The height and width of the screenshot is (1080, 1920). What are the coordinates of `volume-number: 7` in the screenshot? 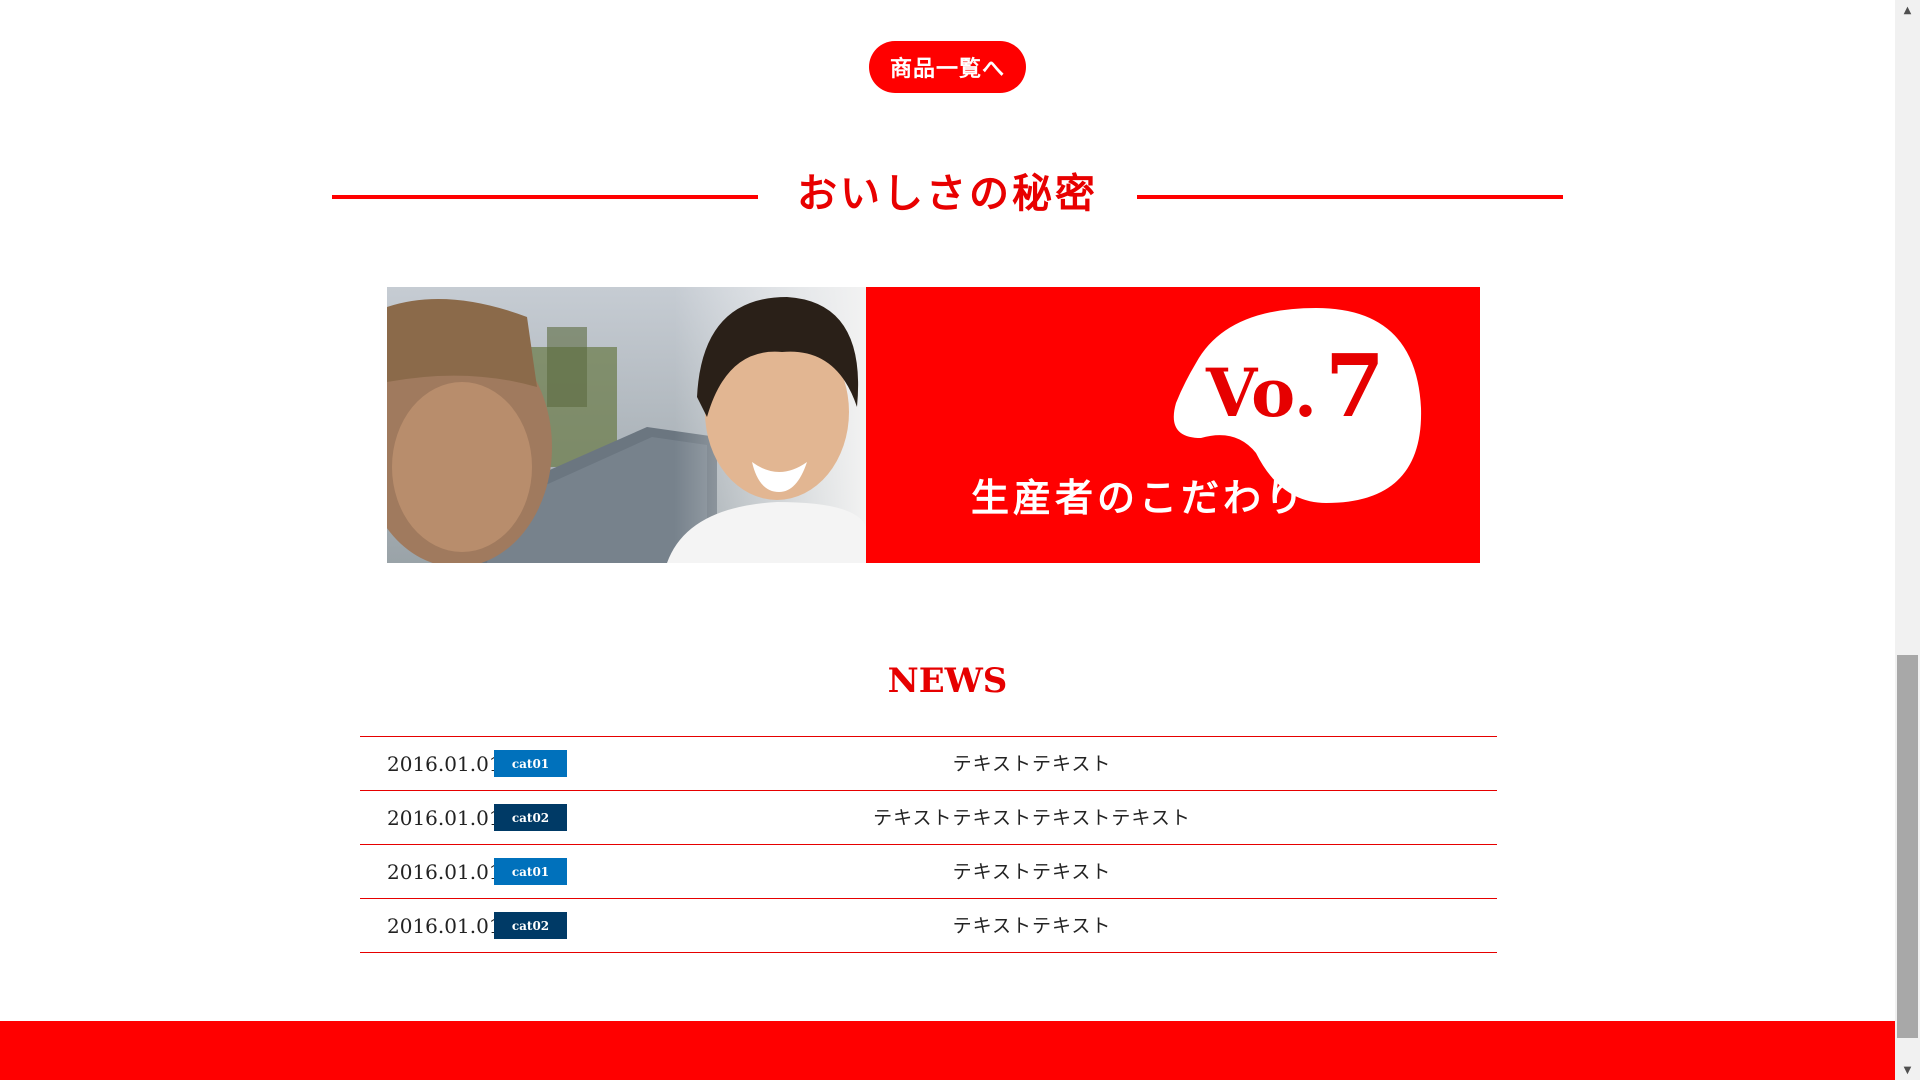 It's located at (1355, 386).